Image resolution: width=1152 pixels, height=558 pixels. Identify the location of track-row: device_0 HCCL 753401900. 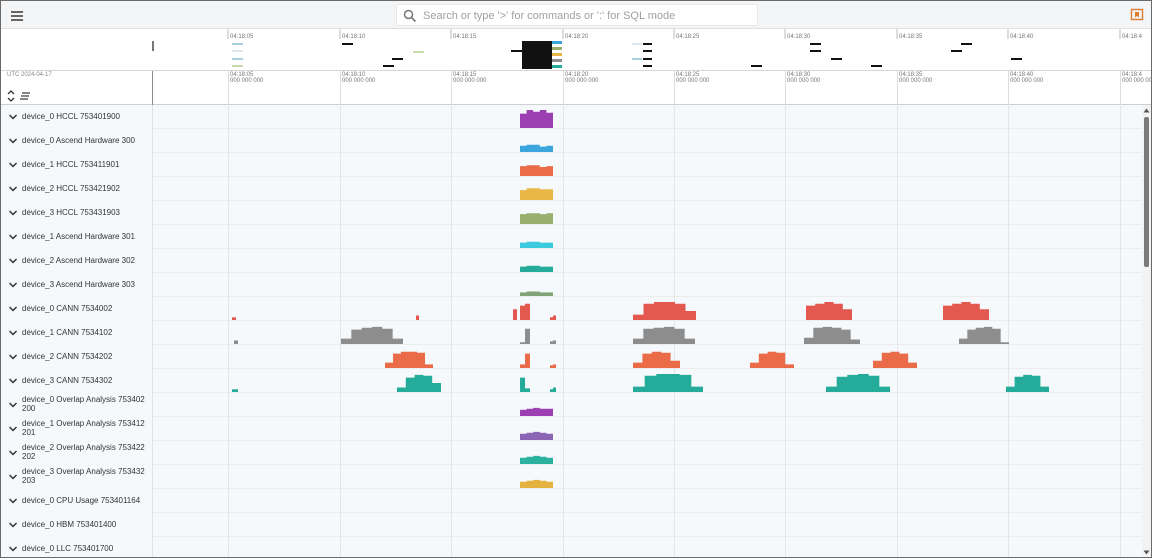
(571, 117).